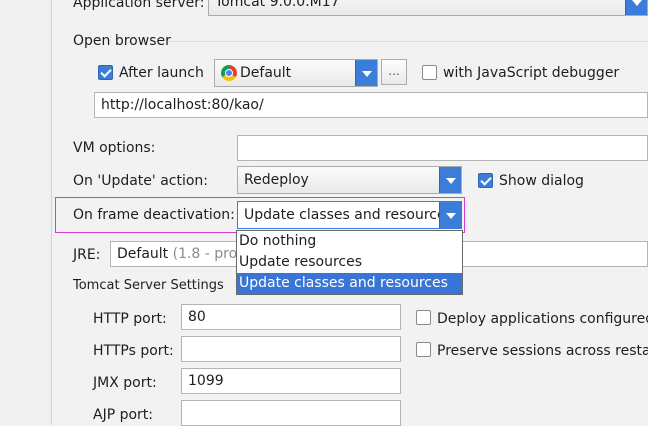 The image size is (648, 426). What do you see at coordinates (485, 180) in the screenshot?
I see `show-dialog-checkbox` at bounding box center [485, 180].